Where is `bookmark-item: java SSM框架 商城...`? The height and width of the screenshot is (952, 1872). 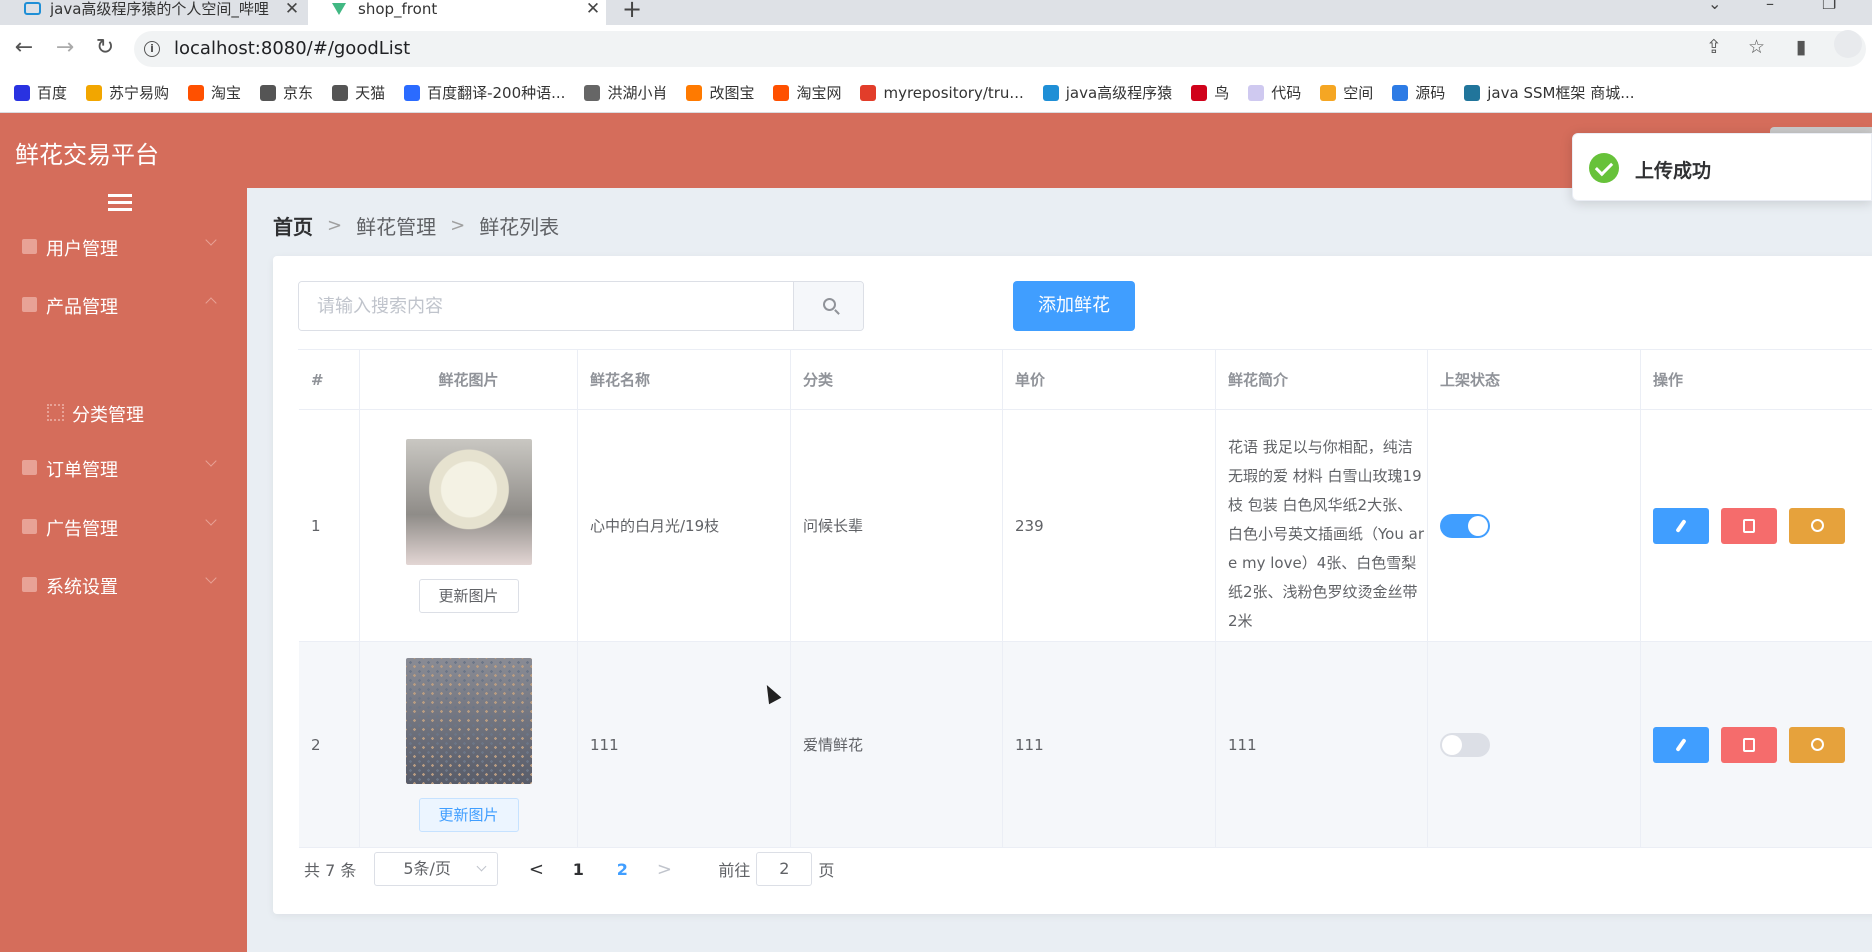
bookmark-item: java SSM框架 商城... is located at coordinates (1549, 92).